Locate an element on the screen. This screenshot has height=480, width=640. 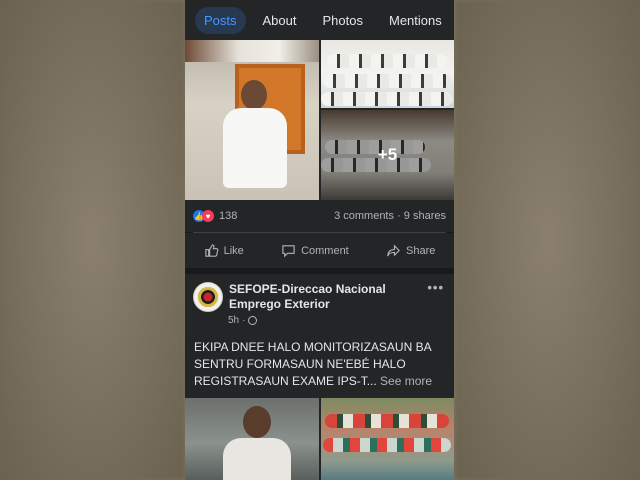
photo-classroom-2: +5 is located at coordinates (387, 155).